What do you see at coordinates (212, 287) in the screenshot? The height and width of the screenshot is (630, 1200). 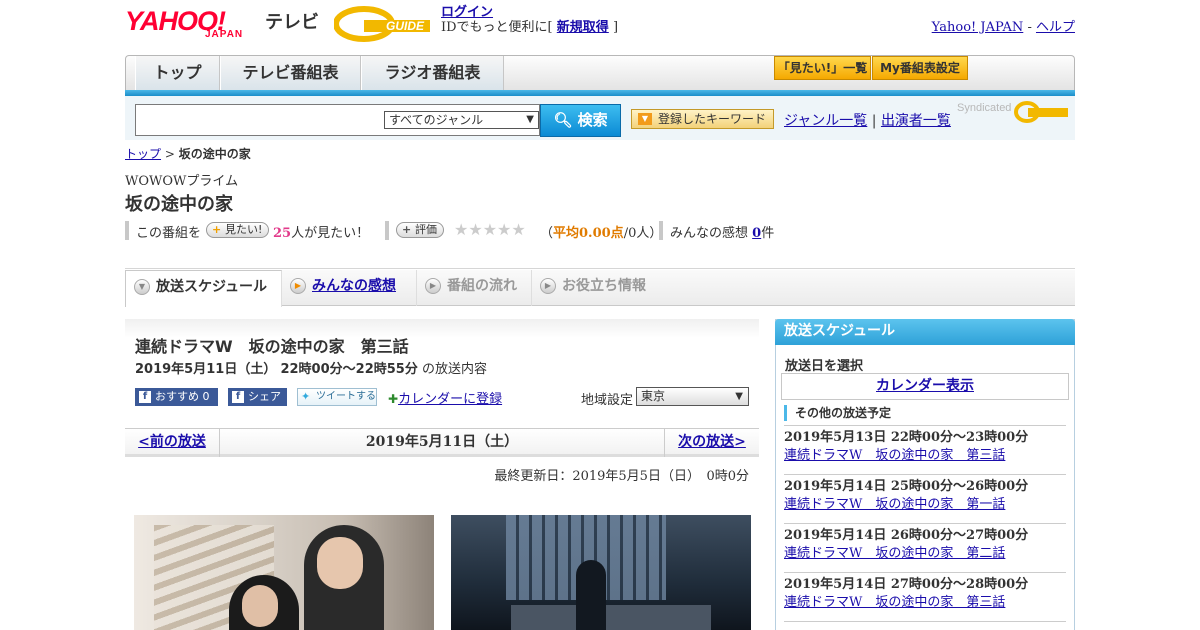 I see `tab-label: 放送スケジュール` at bounding box center [212, 287].